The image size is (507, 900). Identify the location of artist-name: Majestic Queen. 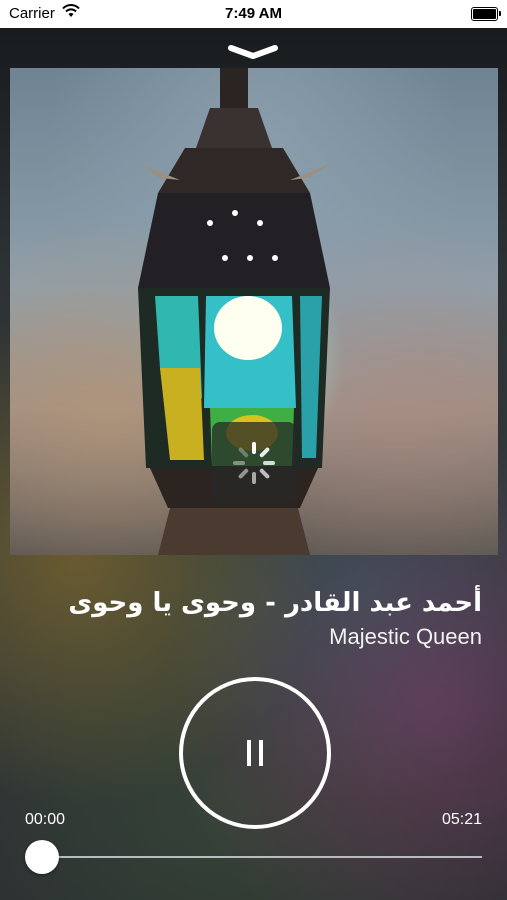
(405, 636).